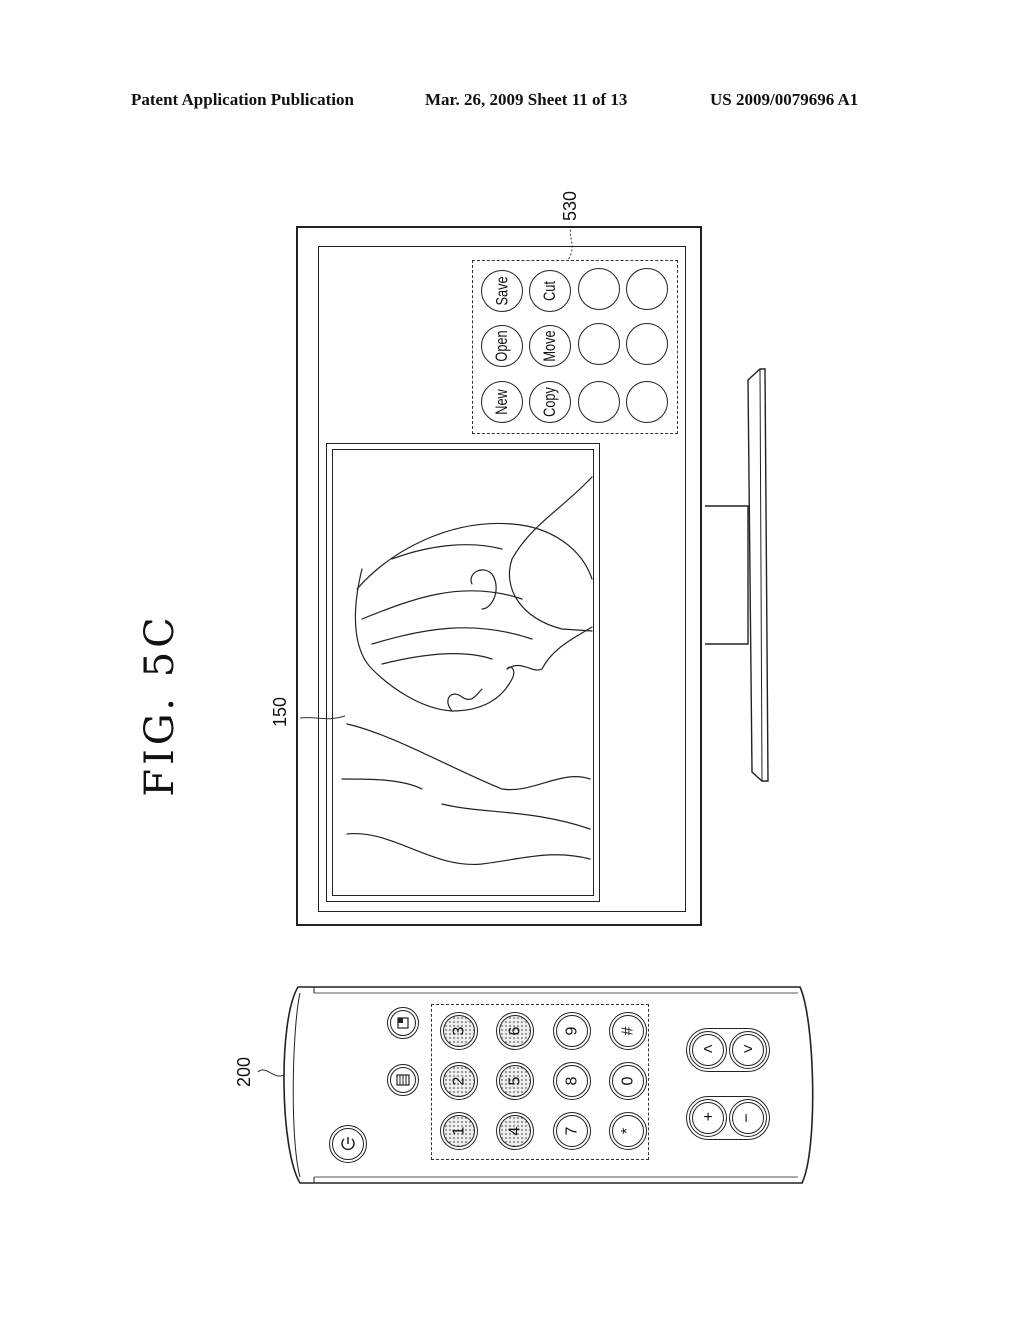 The height and width of the screenshot is (1320, 1024). What do you see at coordinates (628, 1131) in the screenshot?
I see `key-star: *` at bounding box center [628, 1131].